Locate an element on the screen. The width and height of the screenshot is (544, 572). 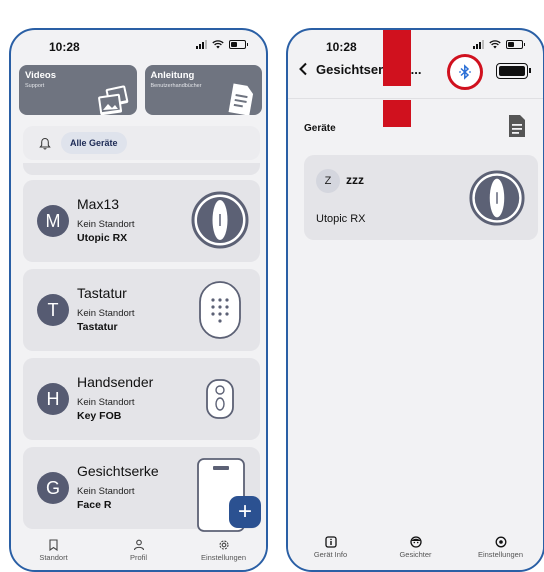
bluetooth-icon is located at coordinates (465, 72).